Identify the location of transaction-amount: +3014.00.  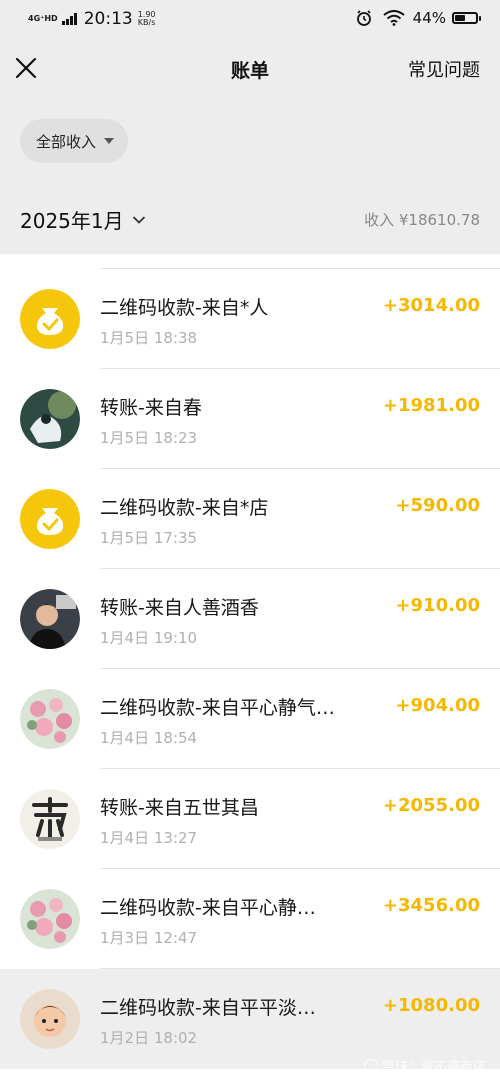
(431, 305).